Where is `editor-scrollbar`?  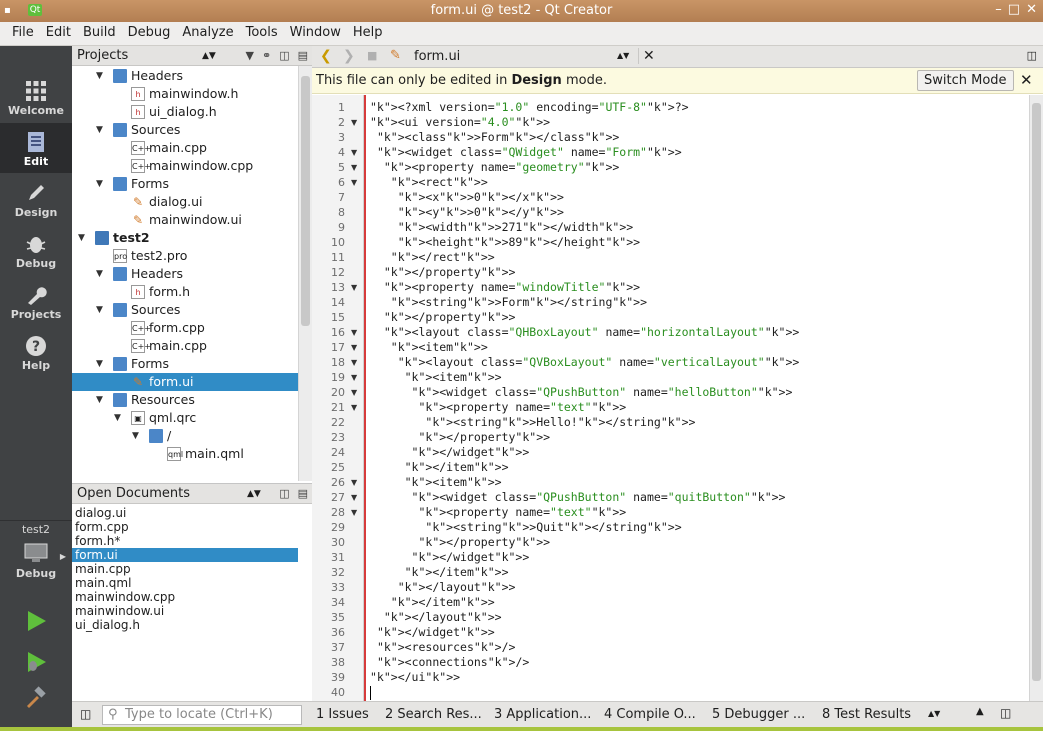
editor-scrollbar is located at coordinates (1036, 398).